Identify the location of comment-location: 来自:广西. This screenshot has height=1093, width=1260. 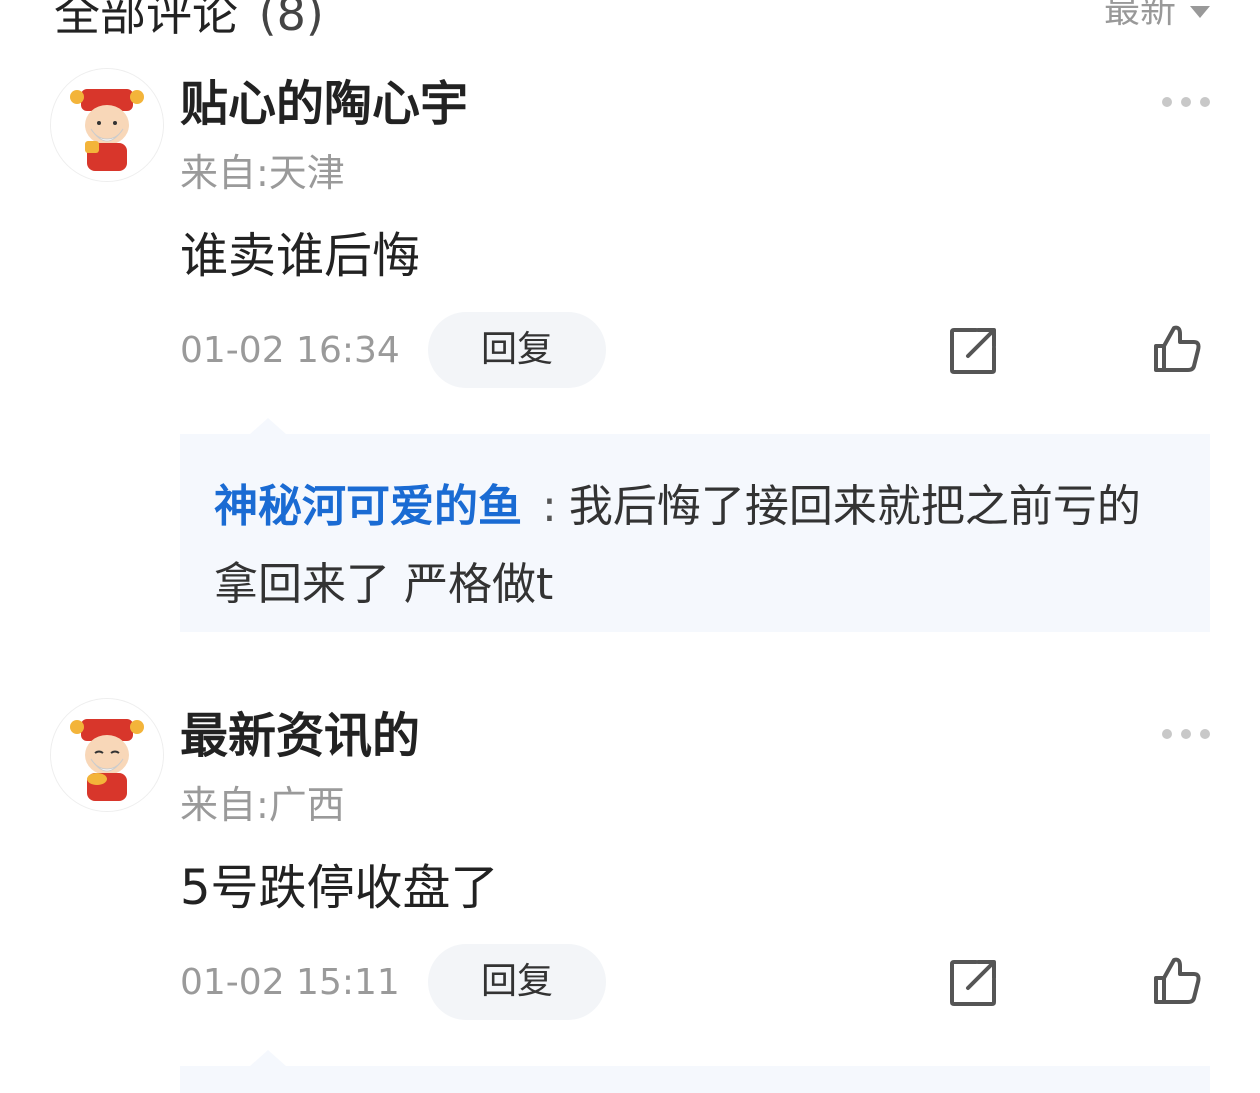
(262, 805).